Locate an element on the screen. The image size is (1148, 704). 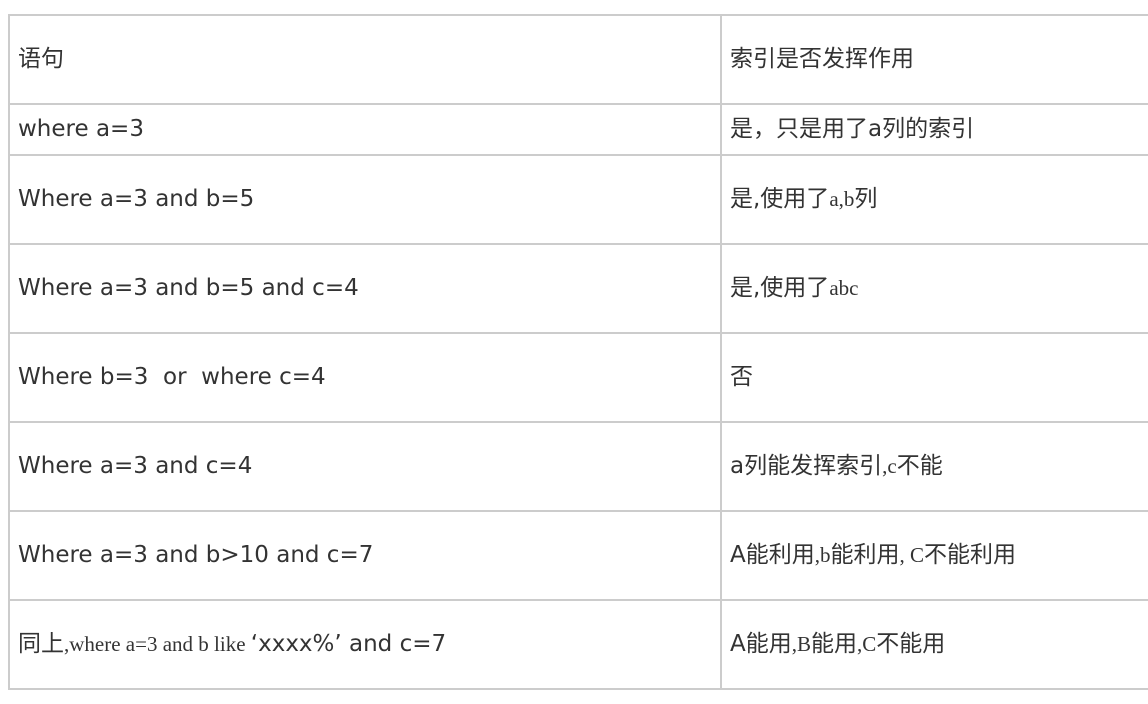
statement-text: Where a=3 and b=5 and c=4 is located at coordinates (188, 287).